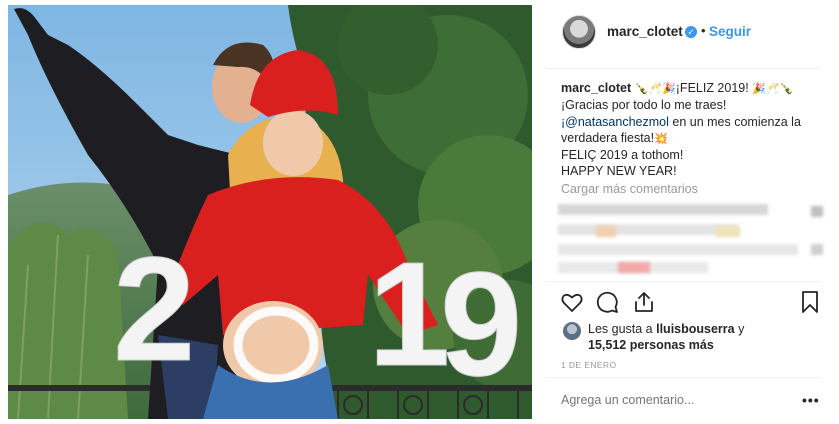 This screenshot has width=839, height=424. What do you see at coordinates (730, 31) in the screenshot?
I see `follow-button: Seguir` at bounding box center [730, 31].